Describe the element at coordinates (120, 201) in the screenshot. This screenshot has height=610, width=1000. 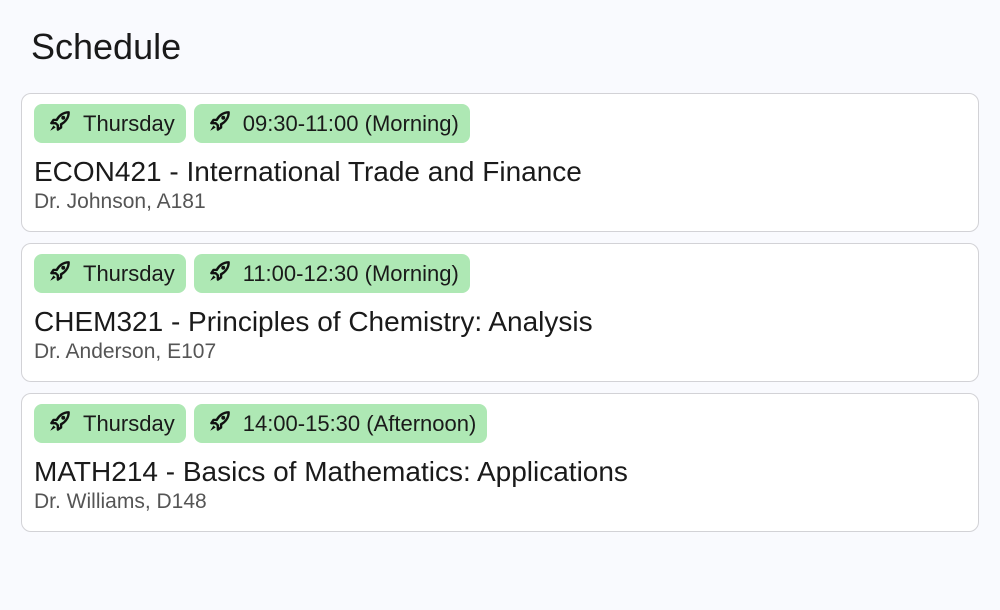
I see `course-details: Dr. Johnson, A181` at that location.